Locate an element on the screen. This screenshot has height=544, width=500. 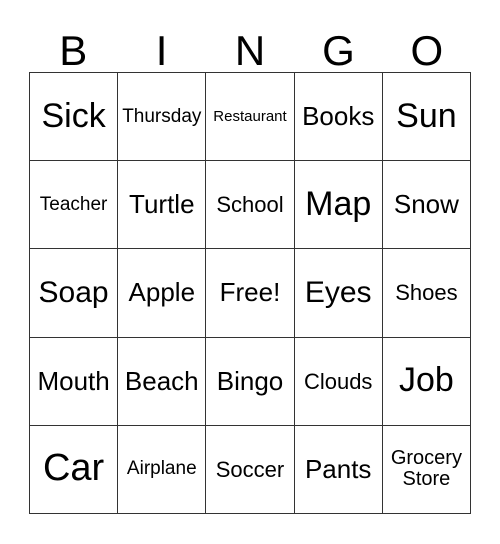
bingo-cell-label: Car is located at coordinates (73, 468).